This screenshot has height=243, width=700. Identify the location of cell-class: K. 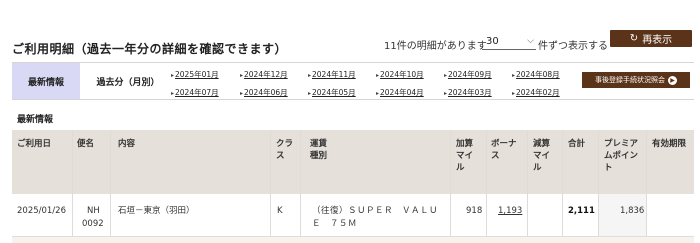
(280, 211).